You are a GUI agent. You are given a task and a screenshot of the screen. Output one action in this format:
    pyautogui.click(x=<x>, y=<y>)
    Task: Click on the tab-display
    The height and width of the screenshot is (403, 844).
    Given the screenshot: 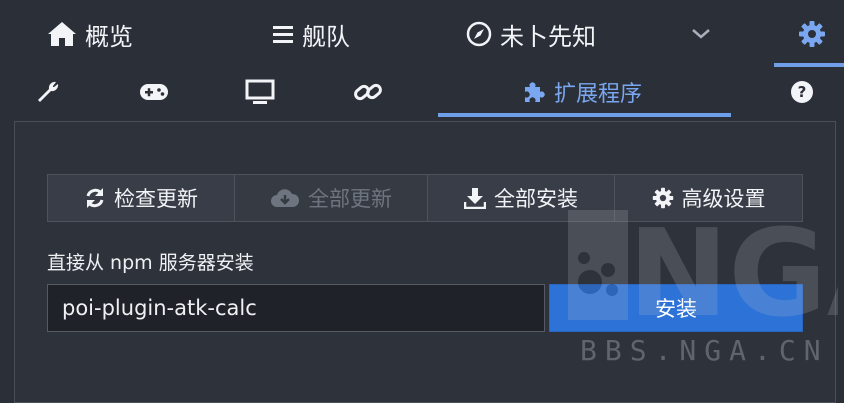 What is the action you would take?
    pyautogui.click(x=260, y=92)
    